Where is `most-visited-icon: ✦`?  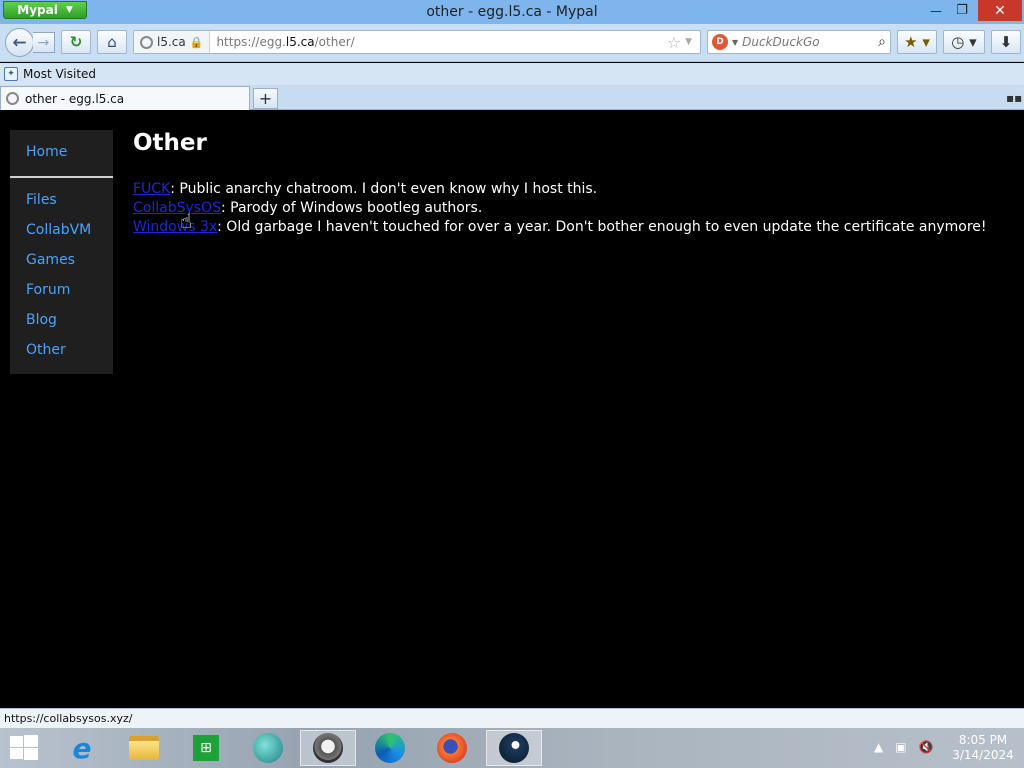 most-visited-icon: ✦ is located at coordinates (11, 74).